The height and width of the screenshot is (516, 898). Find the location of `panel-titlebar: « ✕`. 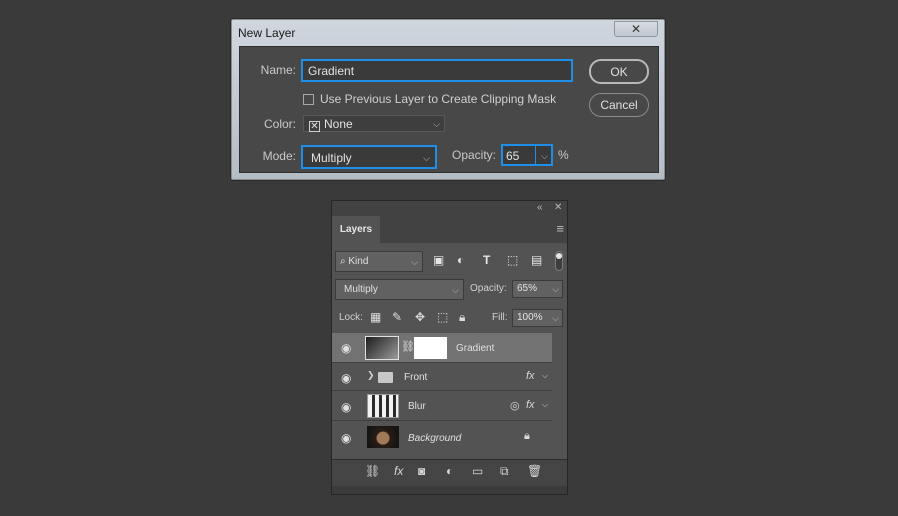

panel-titlebar: « ✕ is located at coordinates (449, 209).